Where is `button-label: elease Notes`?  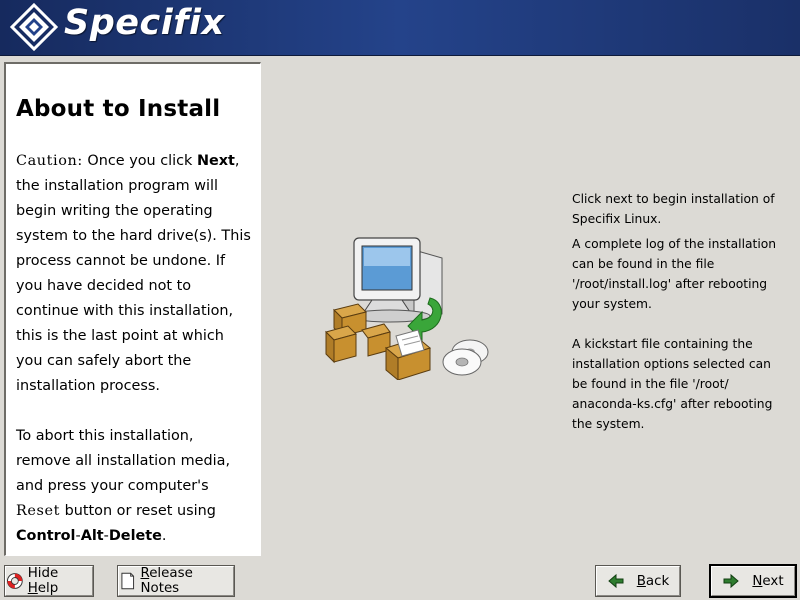 button-label: elease Notes is located at coordinates (166, 581).